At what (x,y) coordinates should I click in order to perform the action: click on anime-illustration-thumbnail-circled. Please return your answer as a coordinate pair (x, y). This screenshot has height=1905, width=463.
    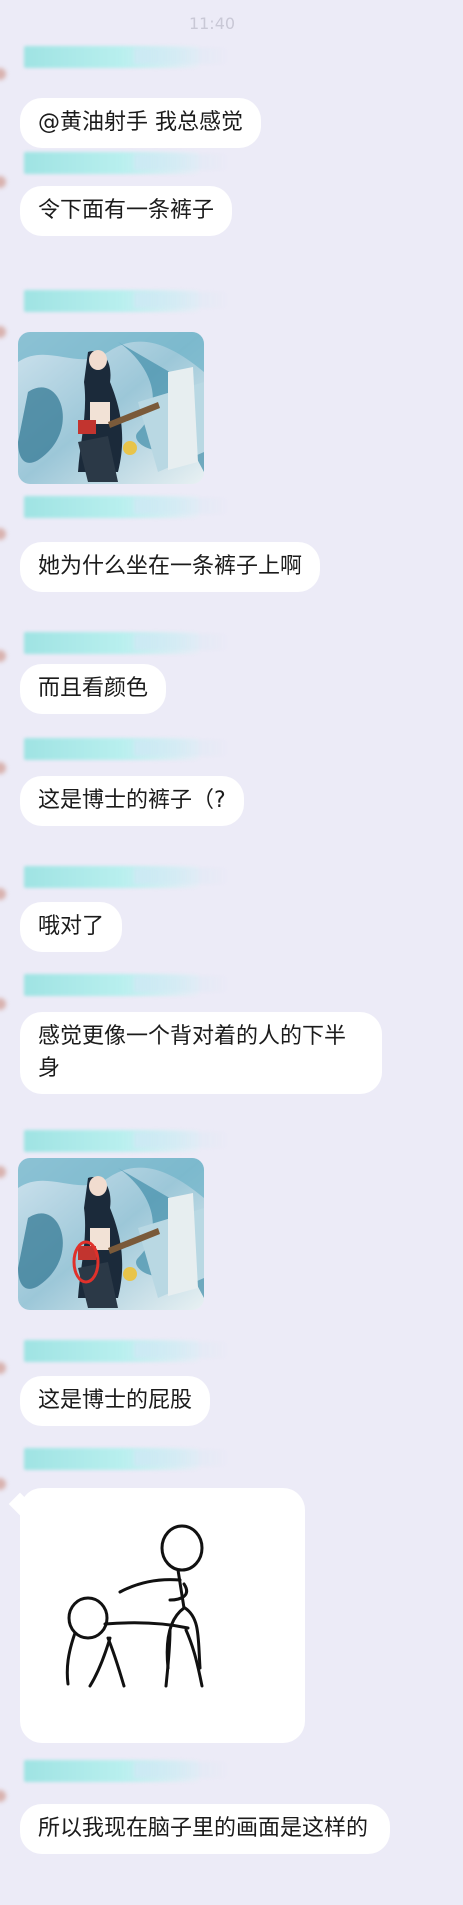
    Looking at the image, I should click on (111, 1234).